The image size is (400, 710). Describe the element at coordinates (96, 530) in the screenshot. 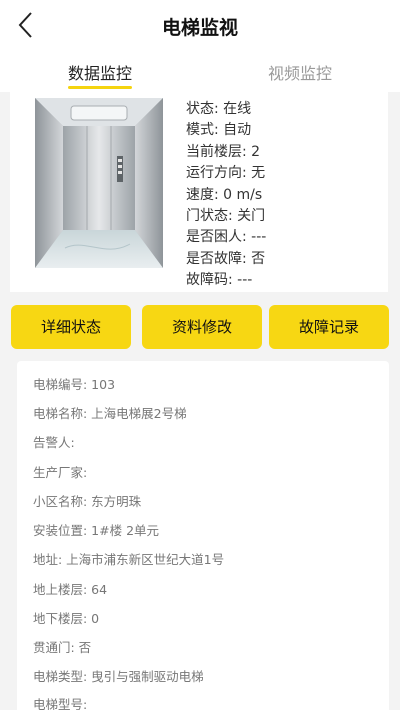

I see `detail-install-location: 安装位置: 1#楼 2单元` at that location.